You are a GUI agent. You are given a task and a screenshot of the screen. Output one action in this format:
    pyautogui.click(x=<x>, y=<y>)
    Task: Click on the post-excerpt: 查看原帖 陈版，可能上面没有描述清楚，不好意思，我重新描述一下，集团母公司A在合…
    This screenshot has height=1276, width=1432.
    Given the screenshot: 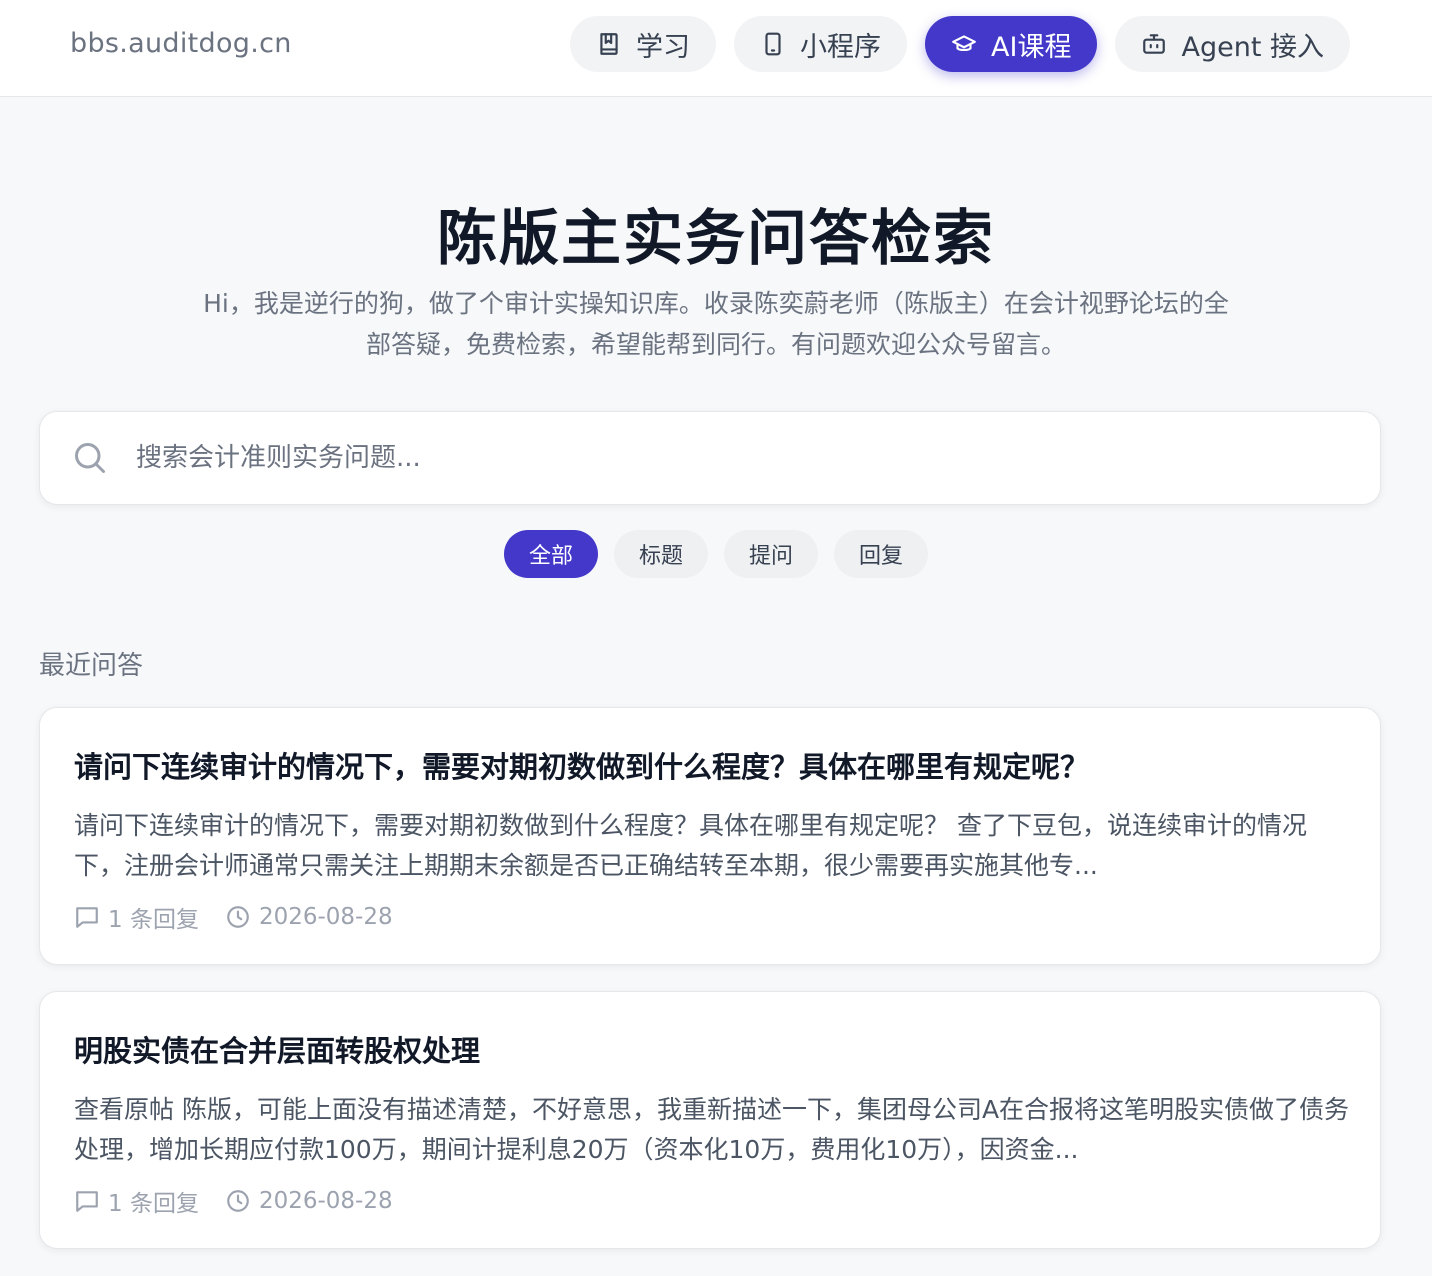 What is the action you would take?
    pyautogui.click(x=712, y=1129)
    